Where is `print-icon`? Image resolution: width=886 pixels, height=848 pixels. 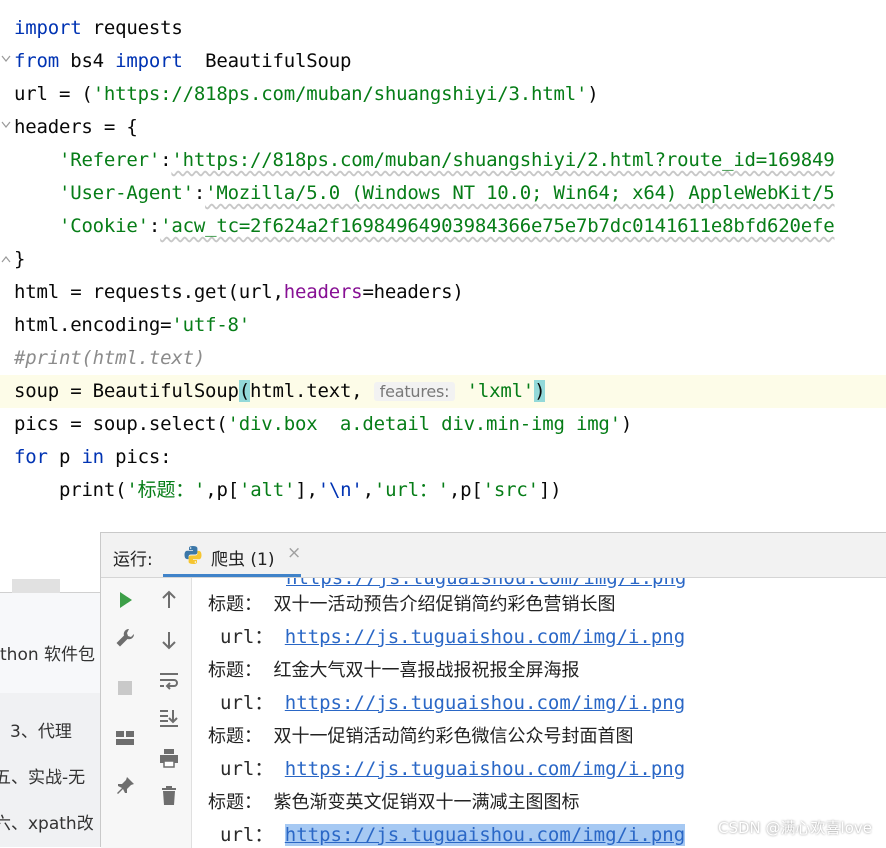
print-icon is located at coordinates (169, 758).